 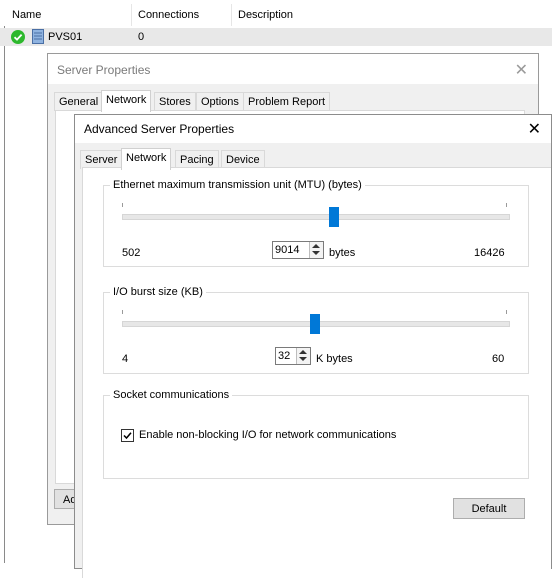 I want to click on column-header-description: Description, so click(x=265, y=15).